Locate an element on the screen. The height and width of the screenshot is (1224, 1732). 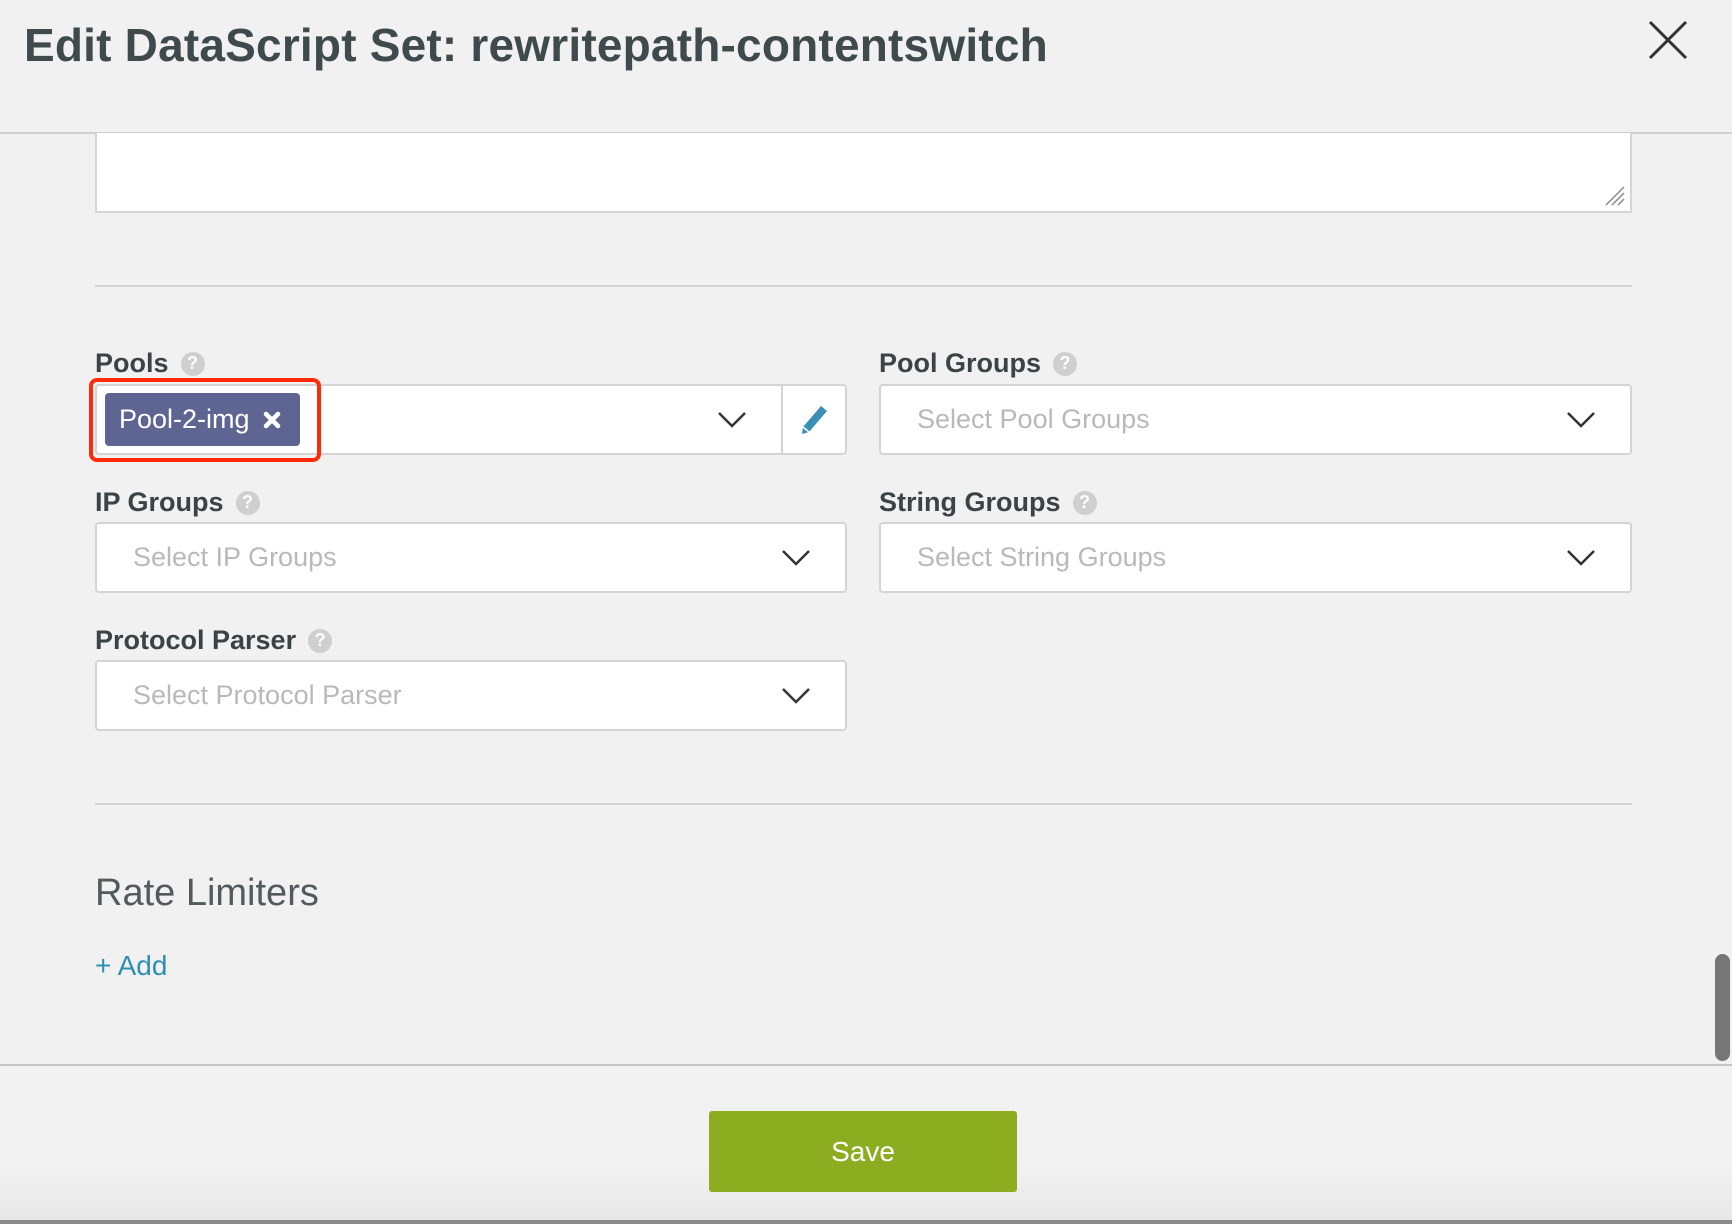
pool-groups-placeholder: Select Pool Groups is located at coordinates (1033, 419).